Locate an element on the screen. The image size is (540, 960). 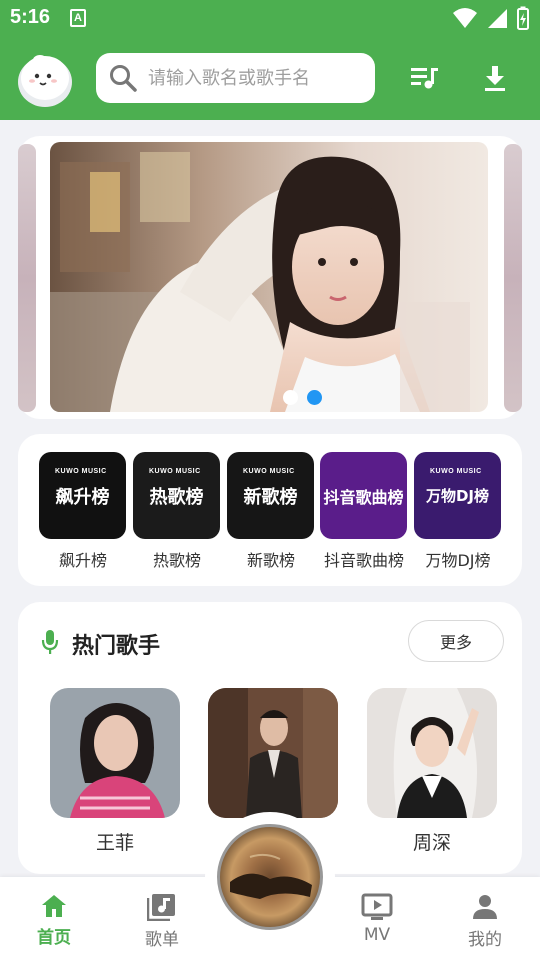
nav-label: 首页 is located at coordinates (54, 938).